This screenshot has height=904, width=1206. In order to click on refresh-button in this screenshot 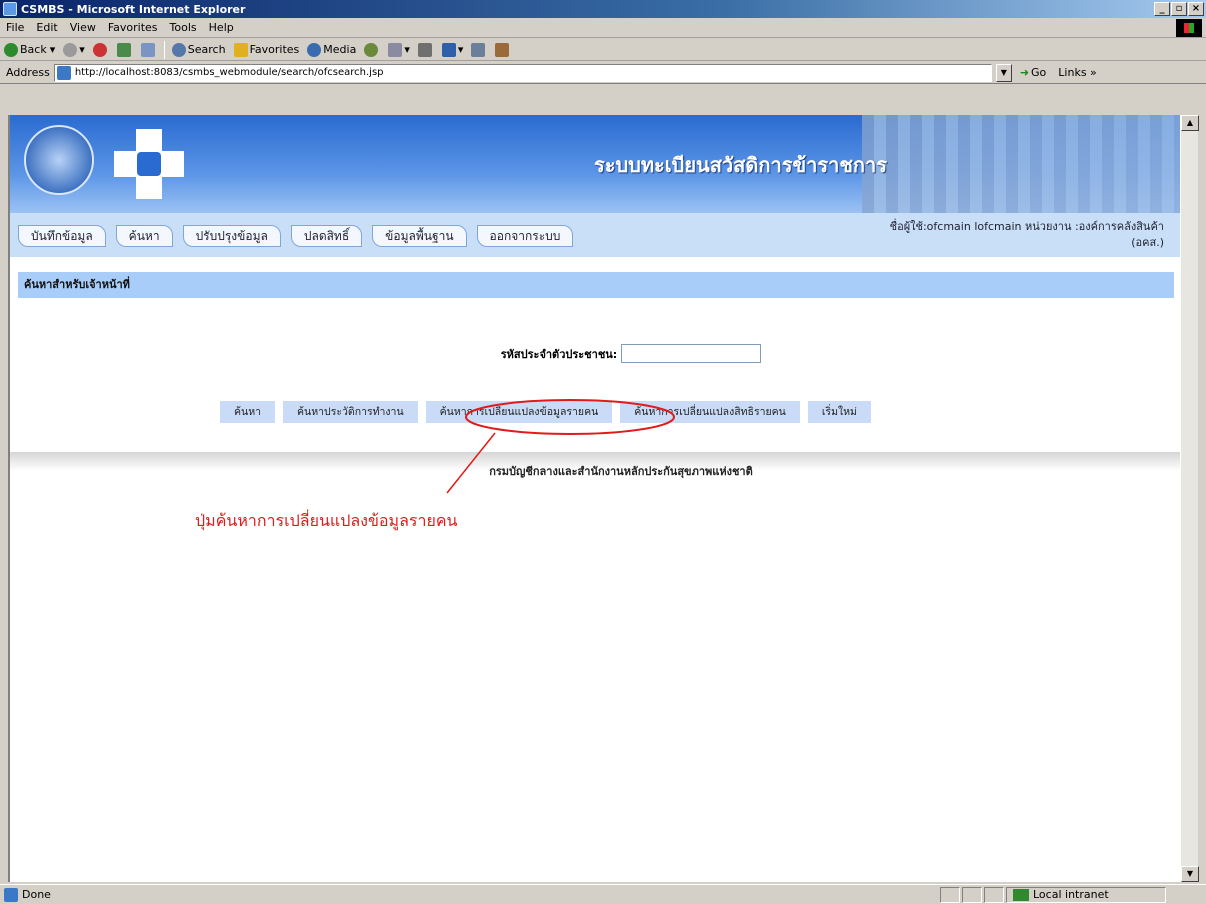, I will do `click(125, 49)`.